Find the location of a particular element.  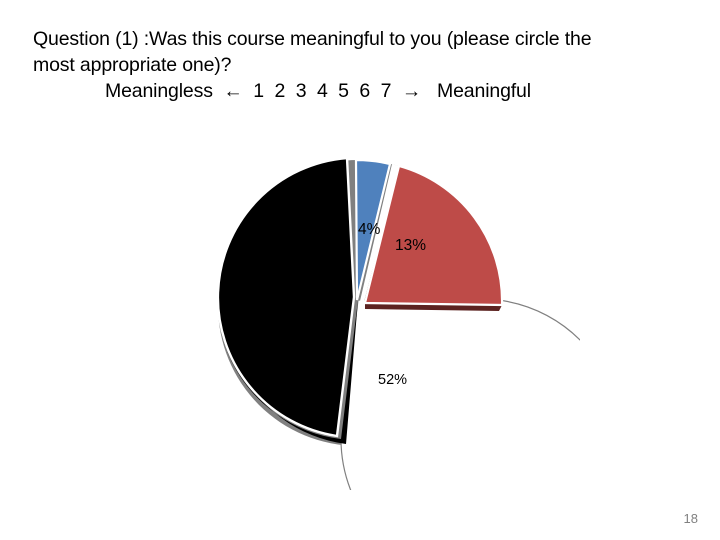

pie-slice-black is located at coordinates (286, 297).